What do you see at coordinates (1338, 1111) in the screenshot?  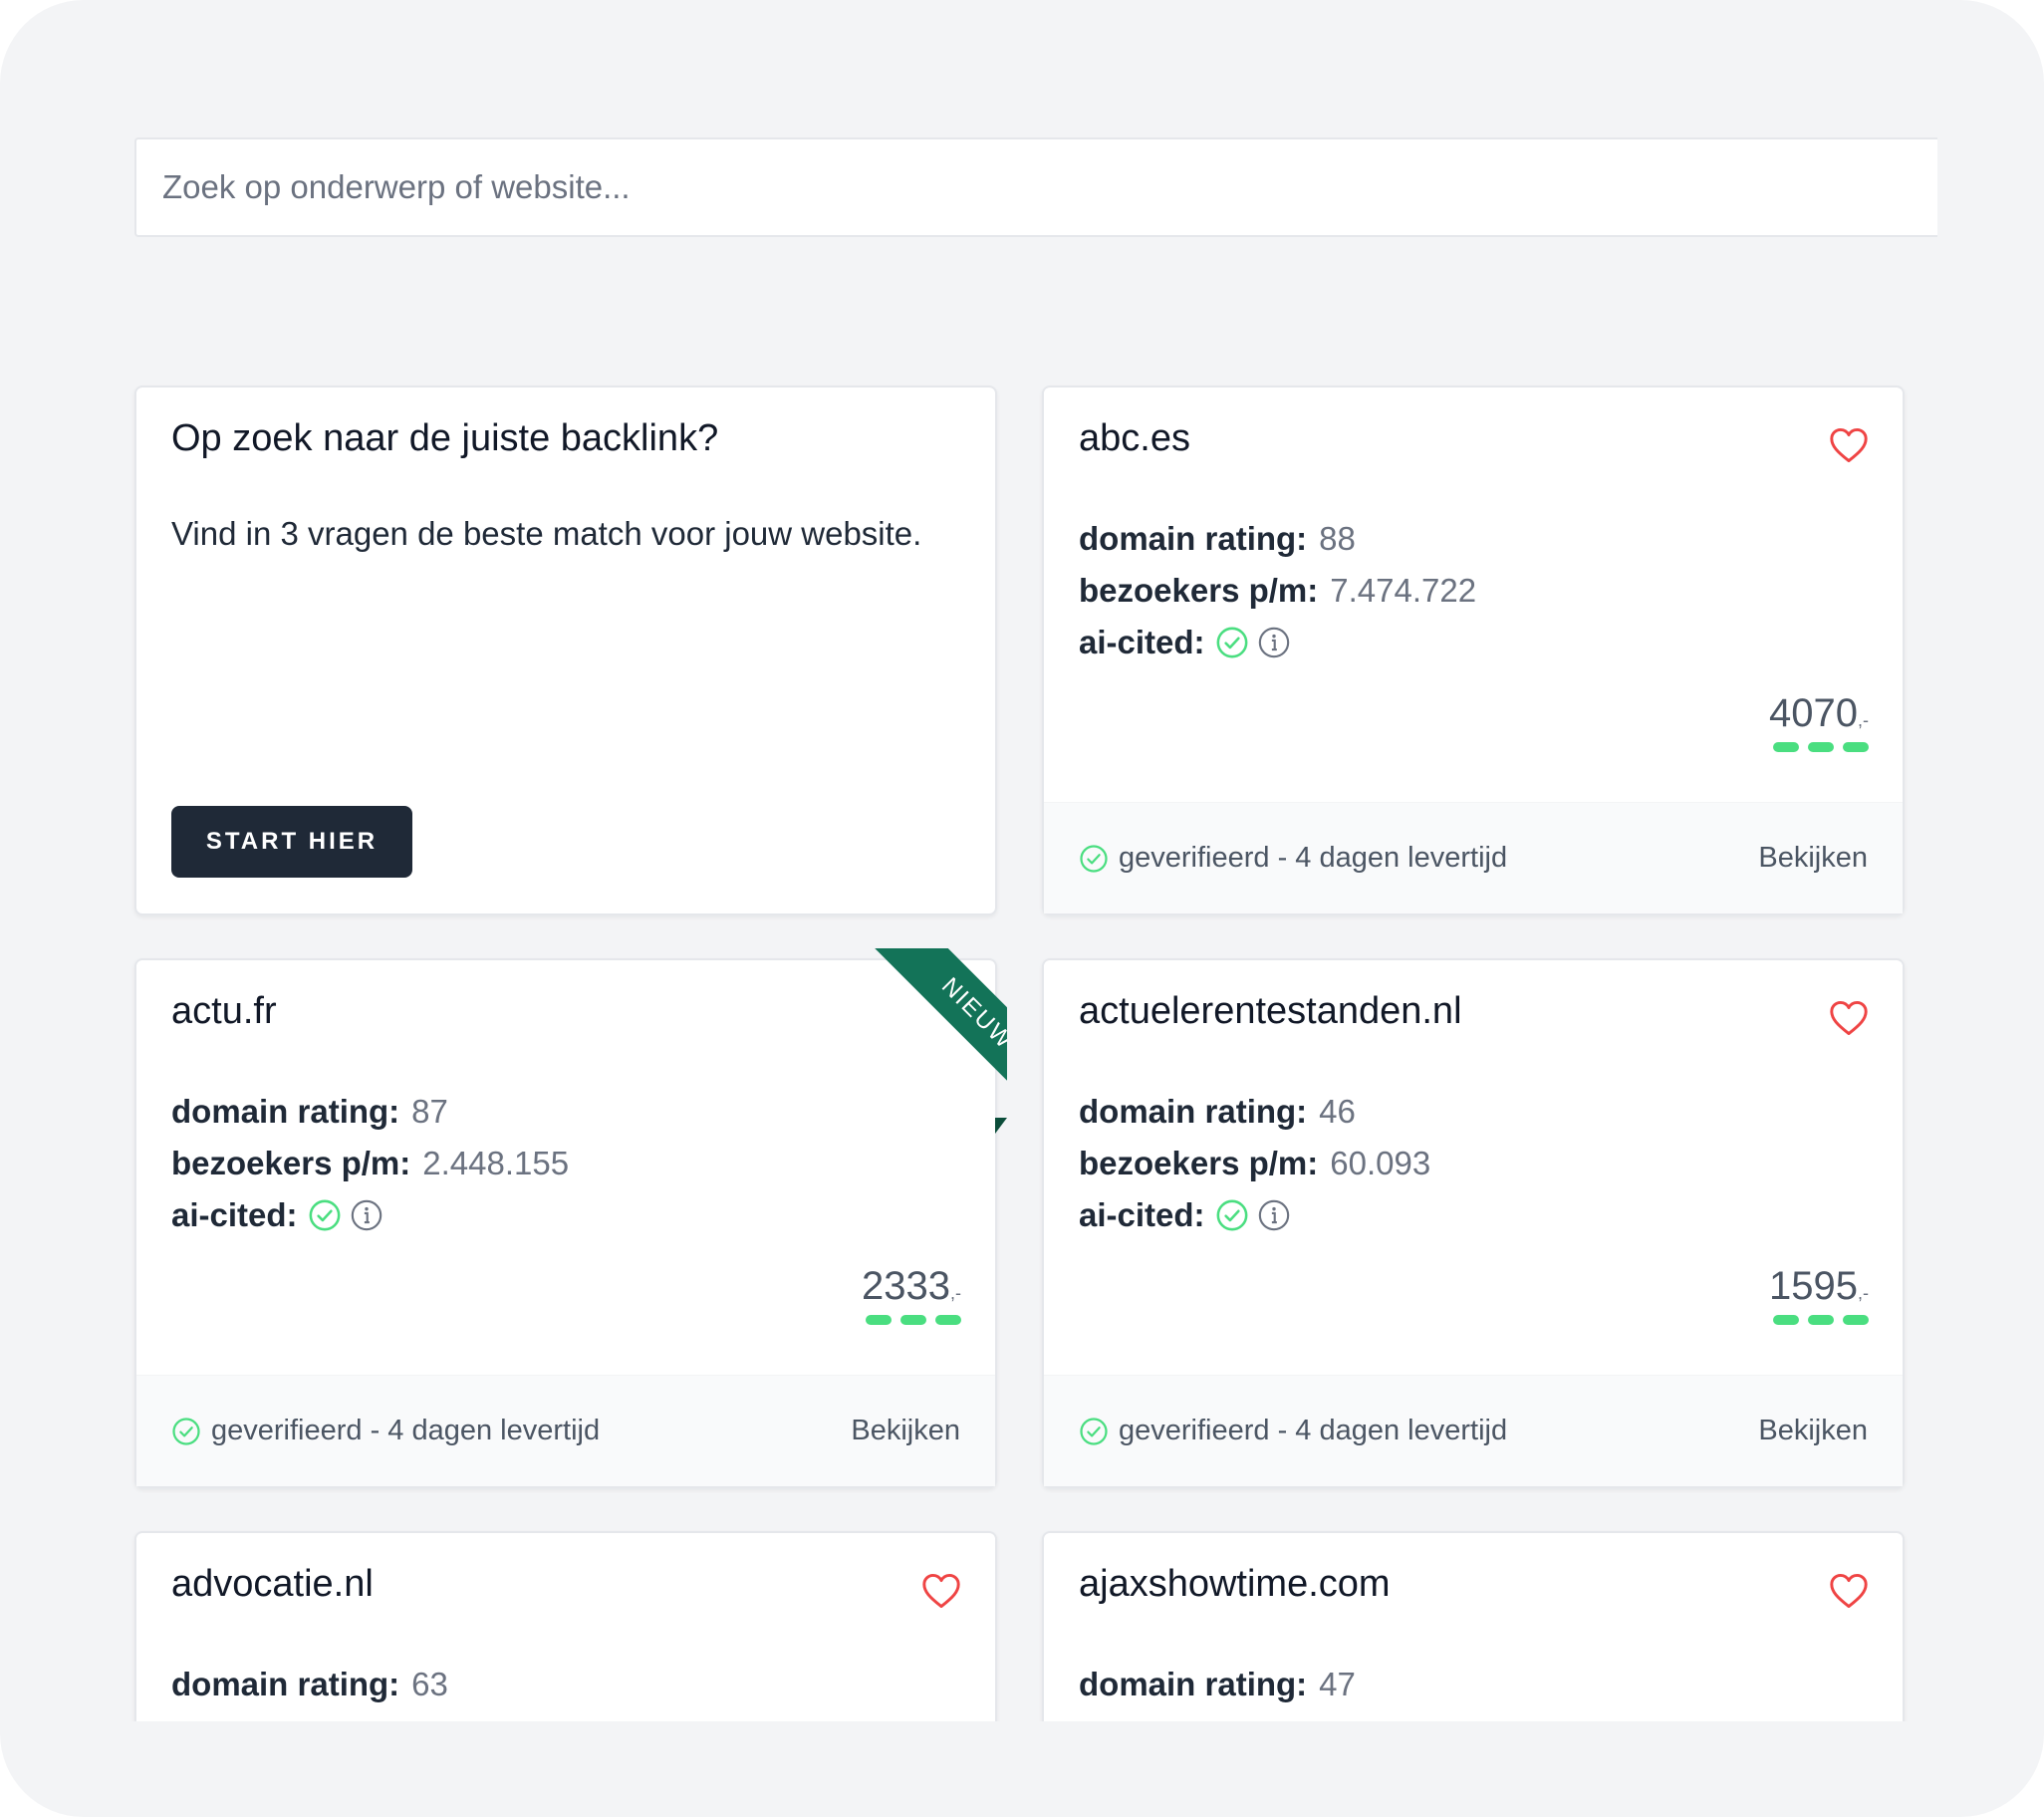 I see `domain-rating-value: 46` at bounding box center [1338, 1111].